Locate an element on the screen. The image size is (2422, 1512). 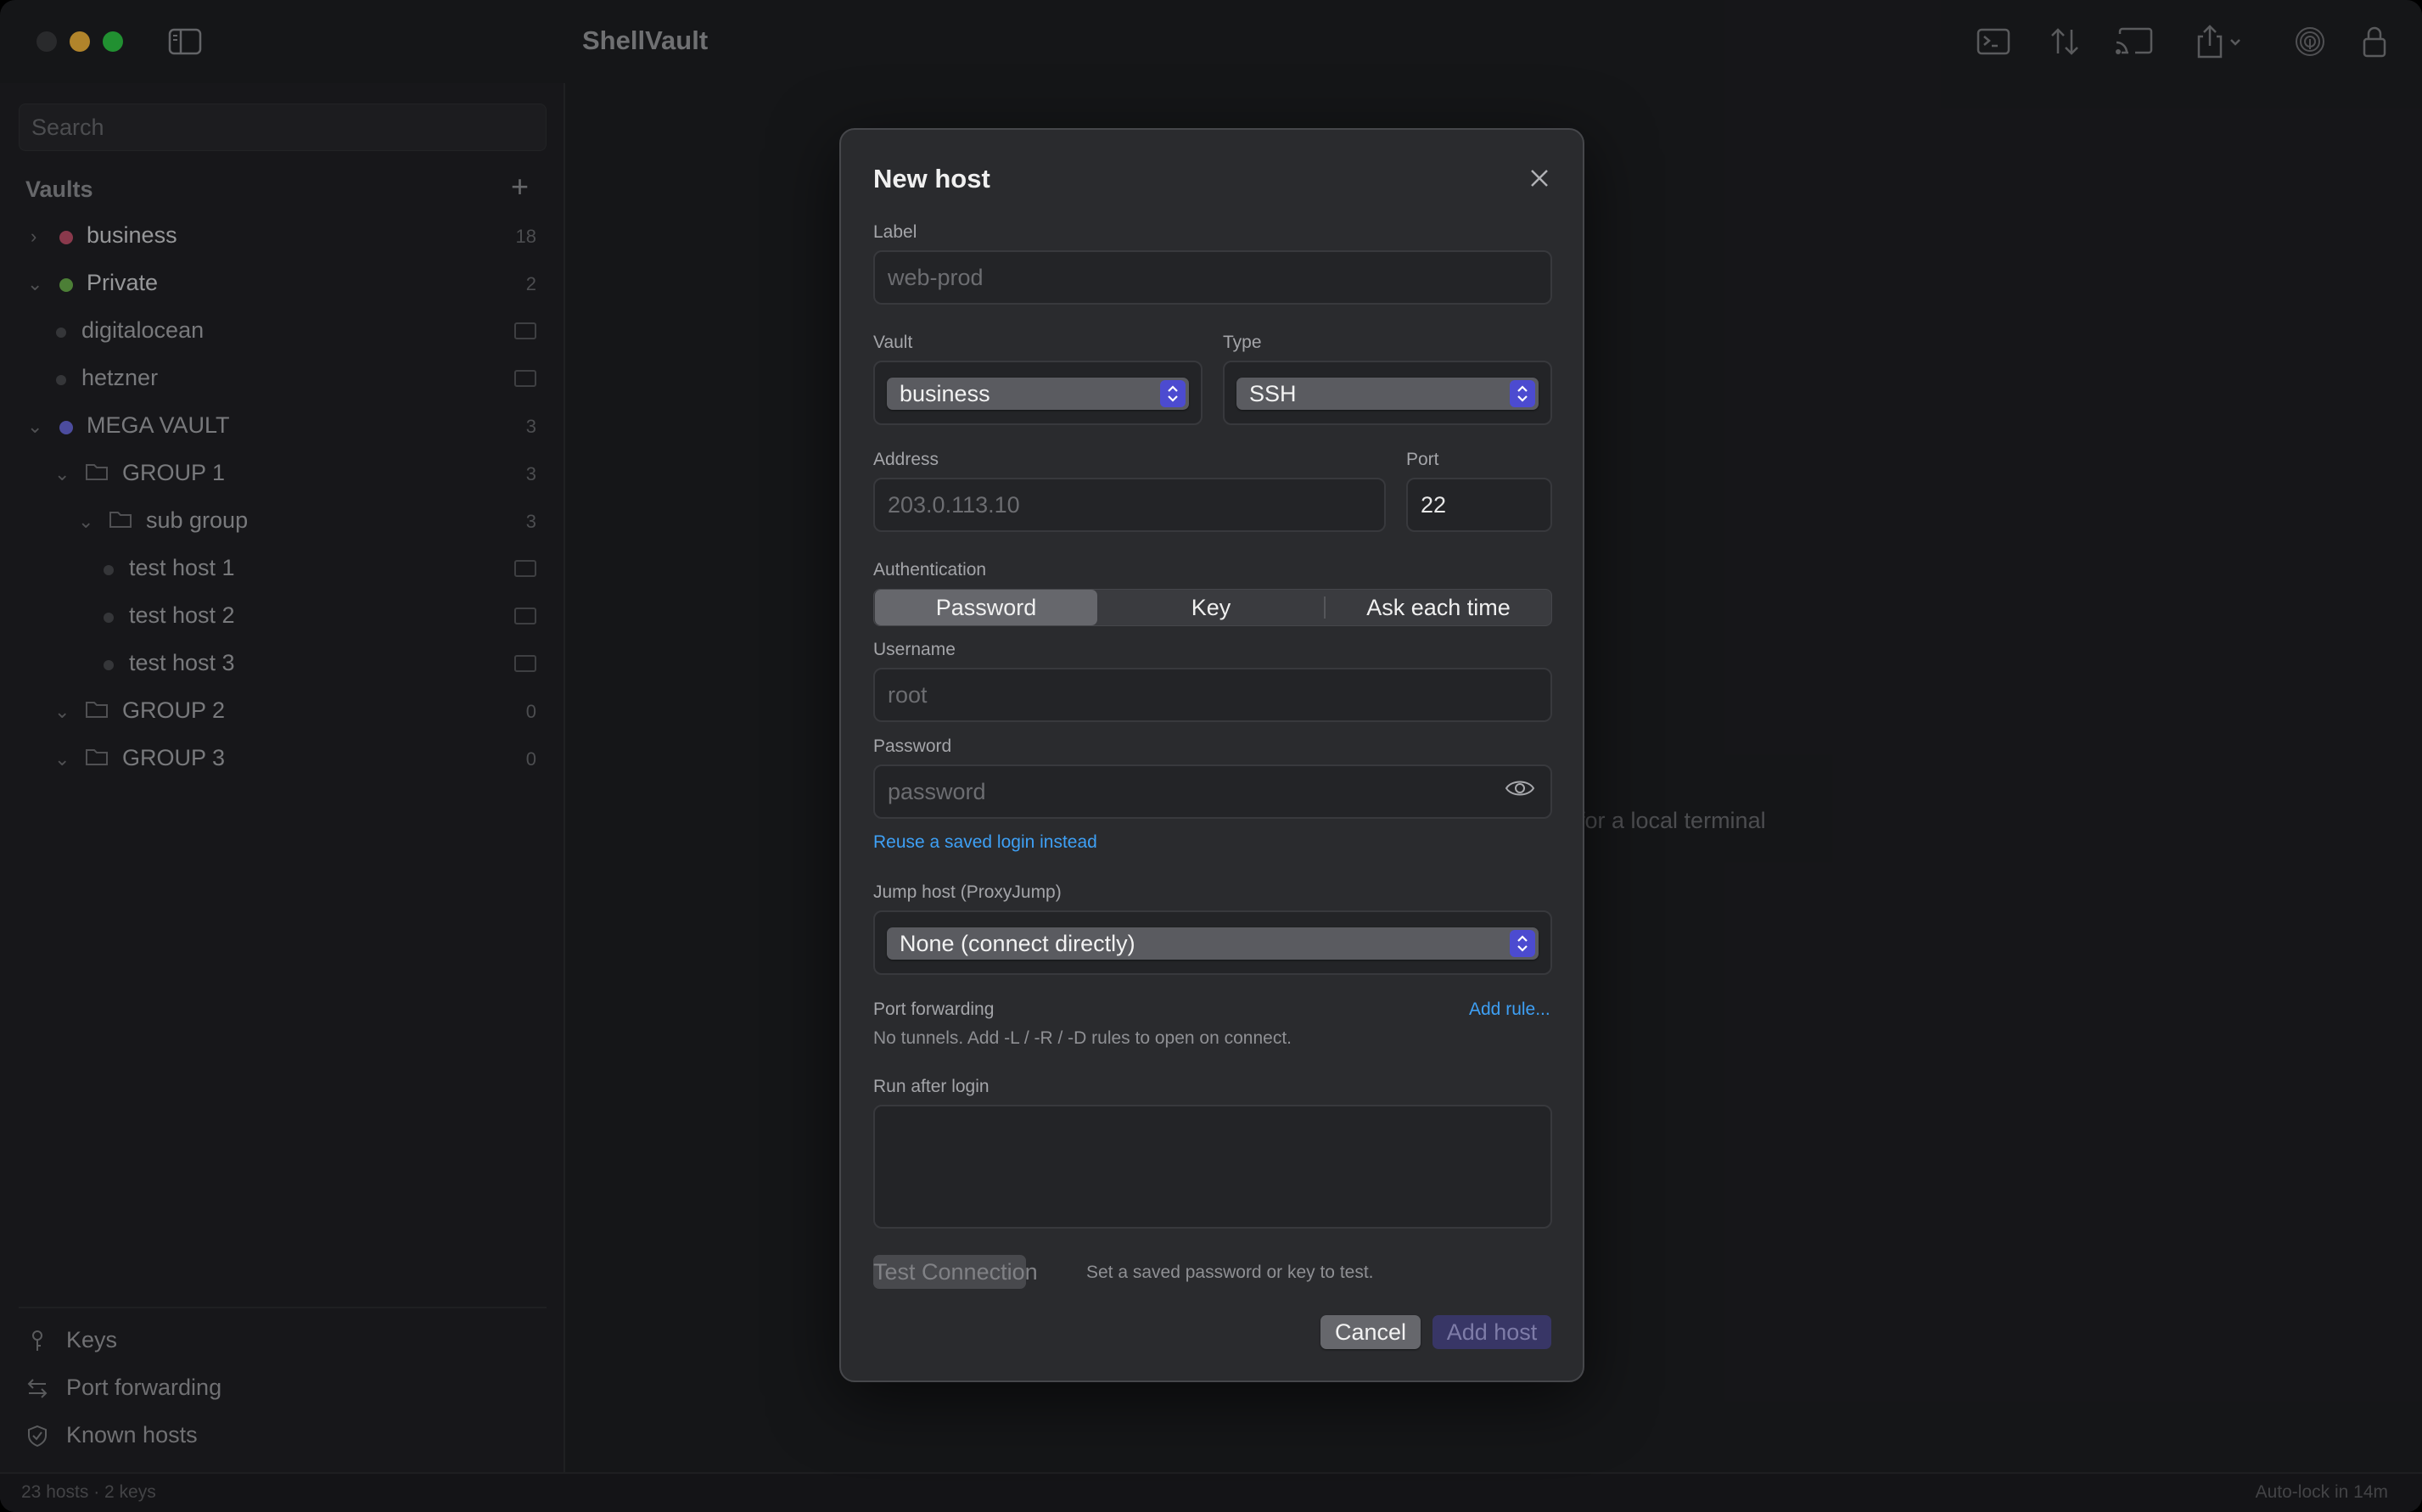
type-field-label: Type is located at coordinates (1242, 342).